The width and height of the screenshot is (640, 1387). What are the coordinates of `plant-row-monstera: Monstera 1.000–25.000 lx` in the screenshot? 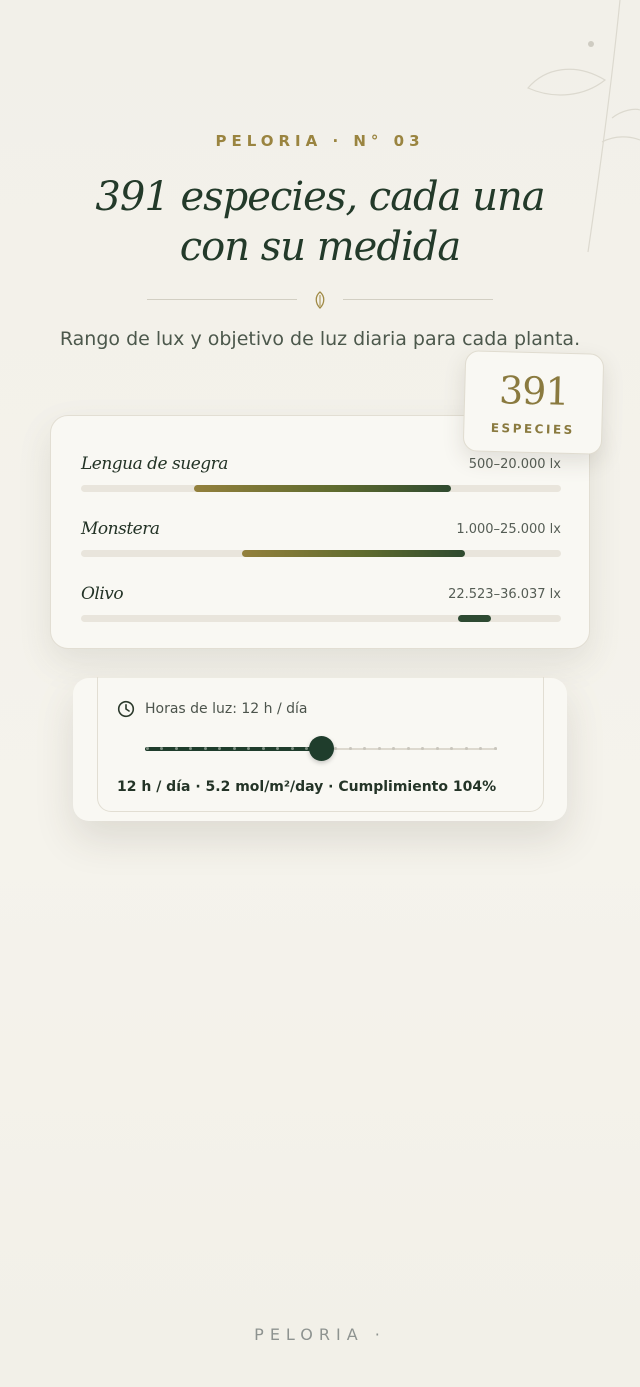 It's located at (321, 539).